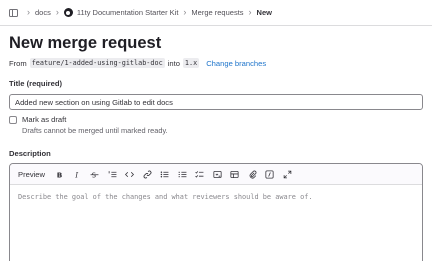  Describe the element at coordinates (95, 119) in the screenshot. I see `draft-label: Mark as draft` at that location.